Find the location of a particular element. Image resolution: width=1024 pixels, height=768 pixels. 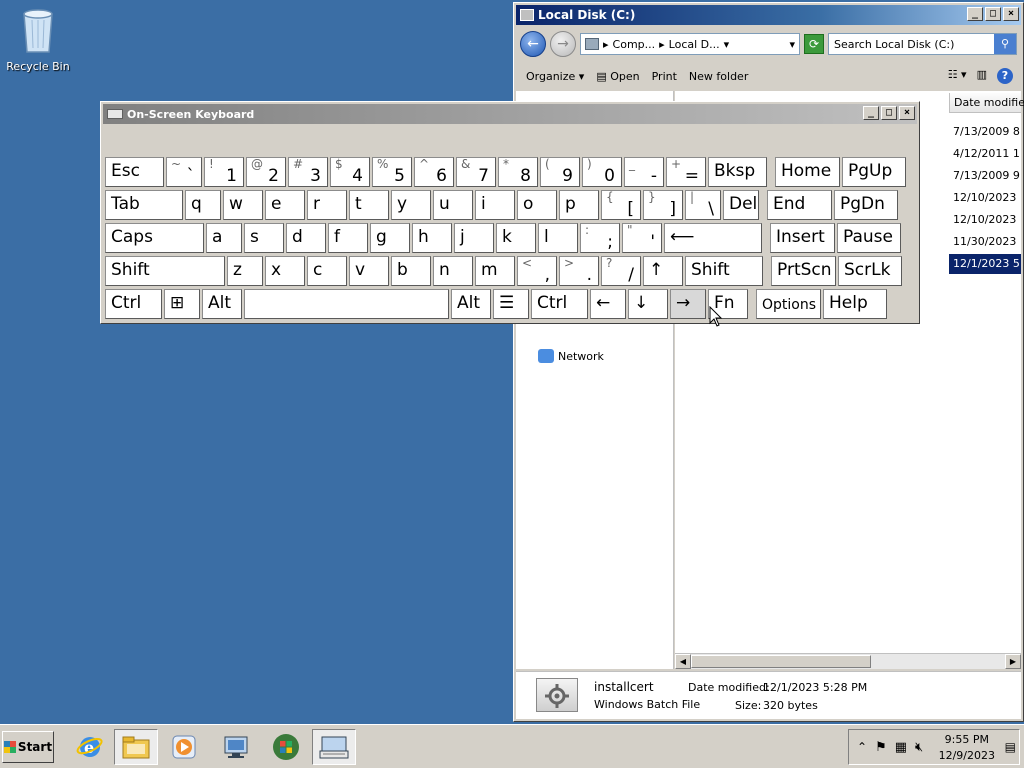

key-o: o is located at coordinates (537, 205).